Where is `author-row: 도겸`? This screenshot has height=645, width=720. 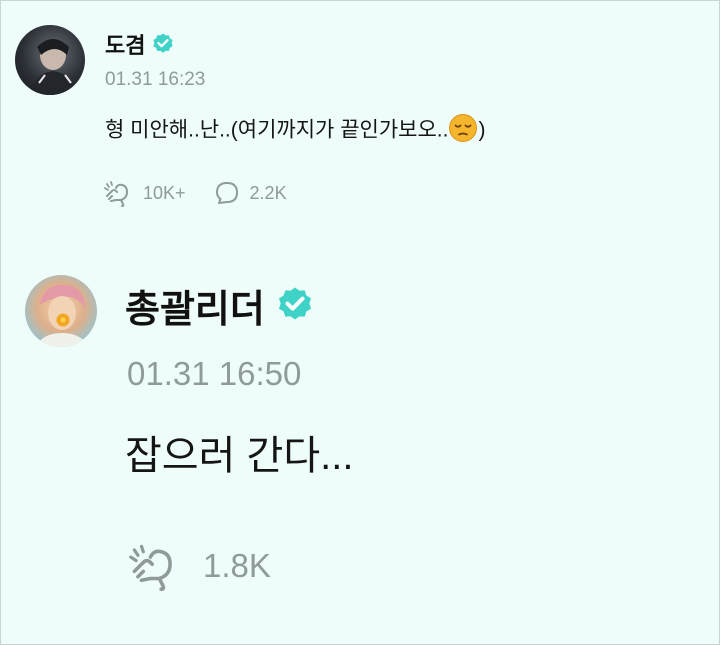
author-row: 도겸 is located at coordinates (140, 44).